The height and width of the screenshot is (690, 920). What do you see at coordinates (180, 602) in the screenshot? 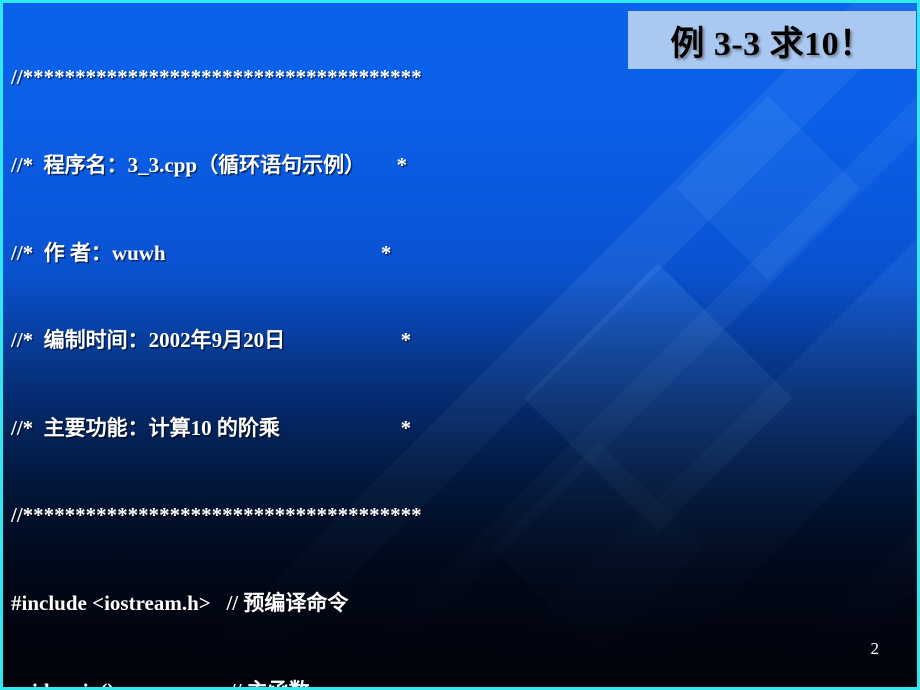
I see `code-line: #include <iostream.h> // 预编译命令` at bounding box center [180, 602].